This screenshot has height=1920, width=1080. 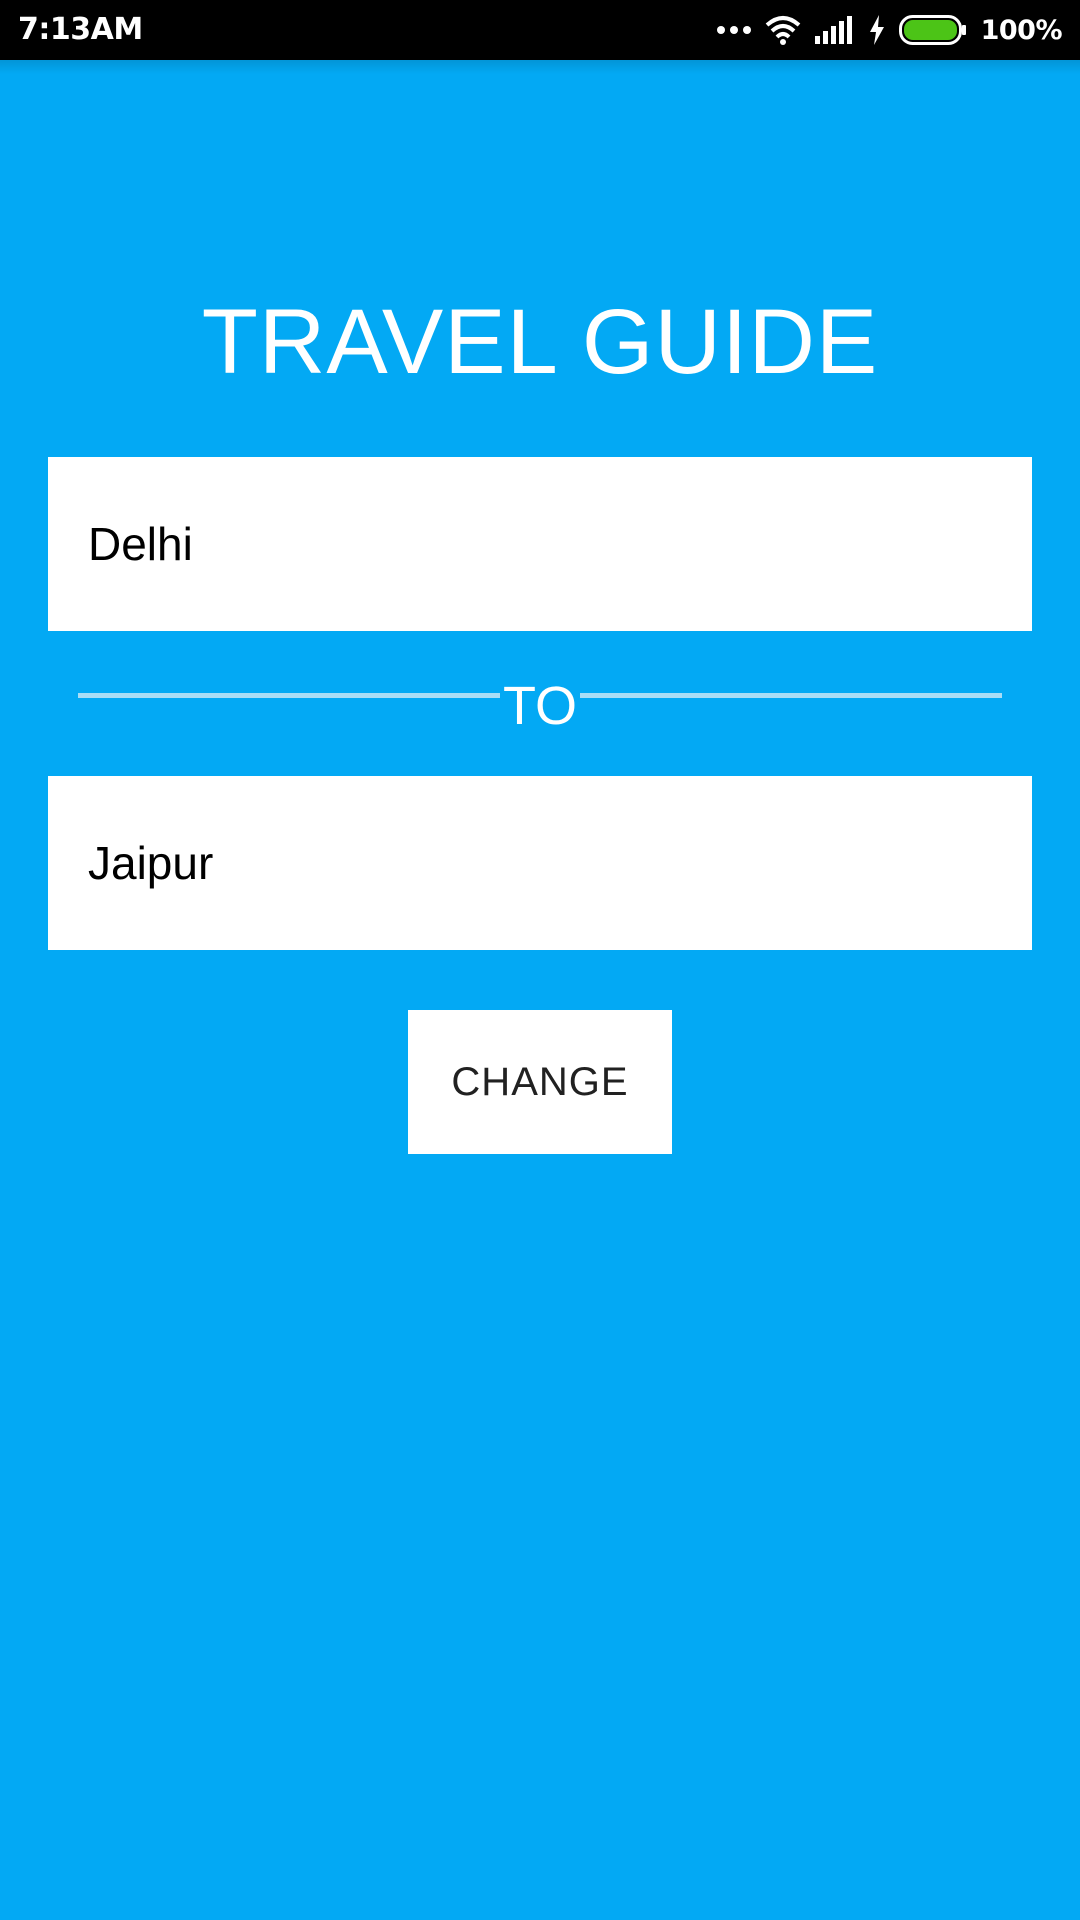 I want to click on to-divider: TO, so click(x=540, y=700).